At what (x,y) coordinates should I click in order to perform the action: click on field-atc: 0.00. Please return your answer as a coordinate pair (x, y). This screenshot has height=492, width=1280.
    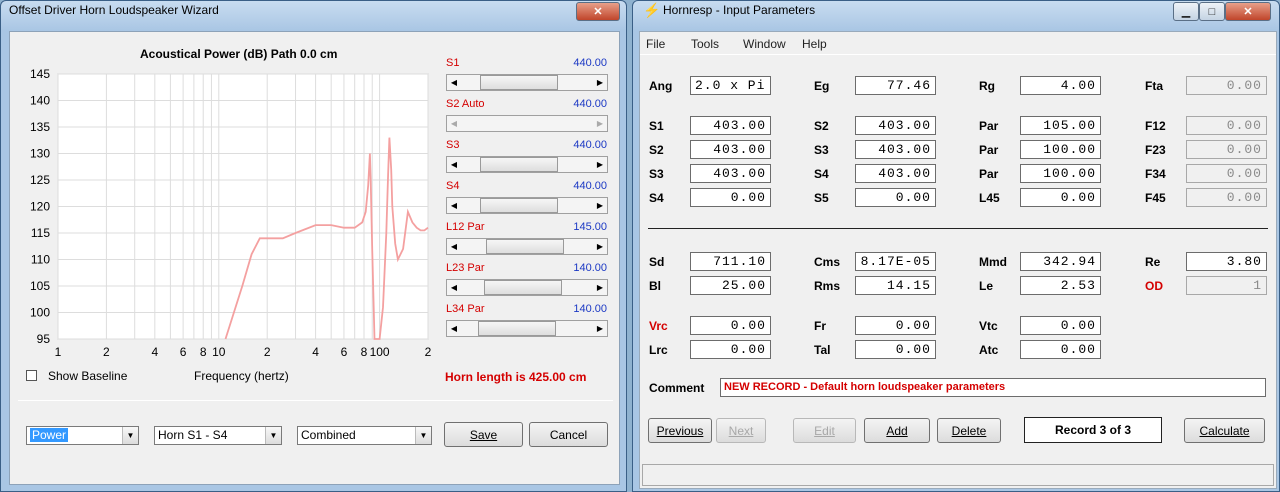
    Looking at the image, I should click on (1060, 349).